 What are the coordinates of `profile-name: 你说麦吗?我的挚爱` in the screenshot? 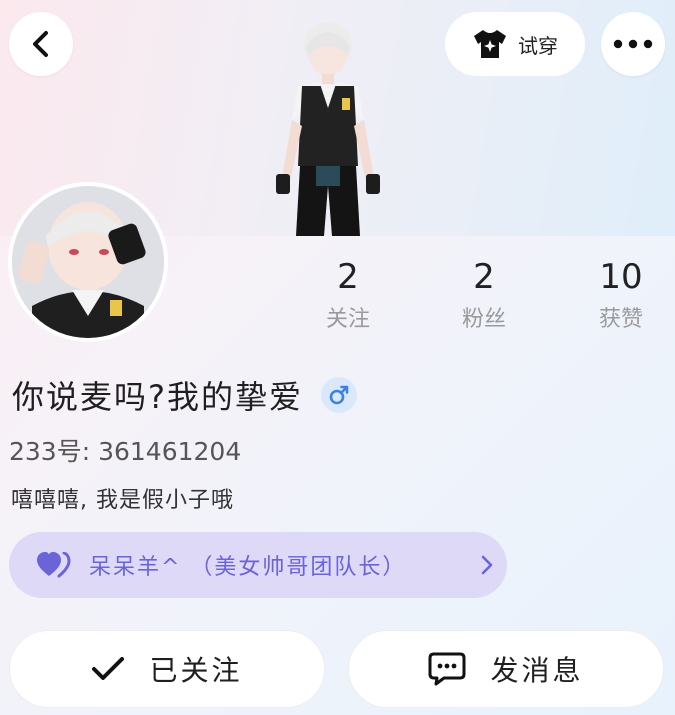 It's located at (157, 397).